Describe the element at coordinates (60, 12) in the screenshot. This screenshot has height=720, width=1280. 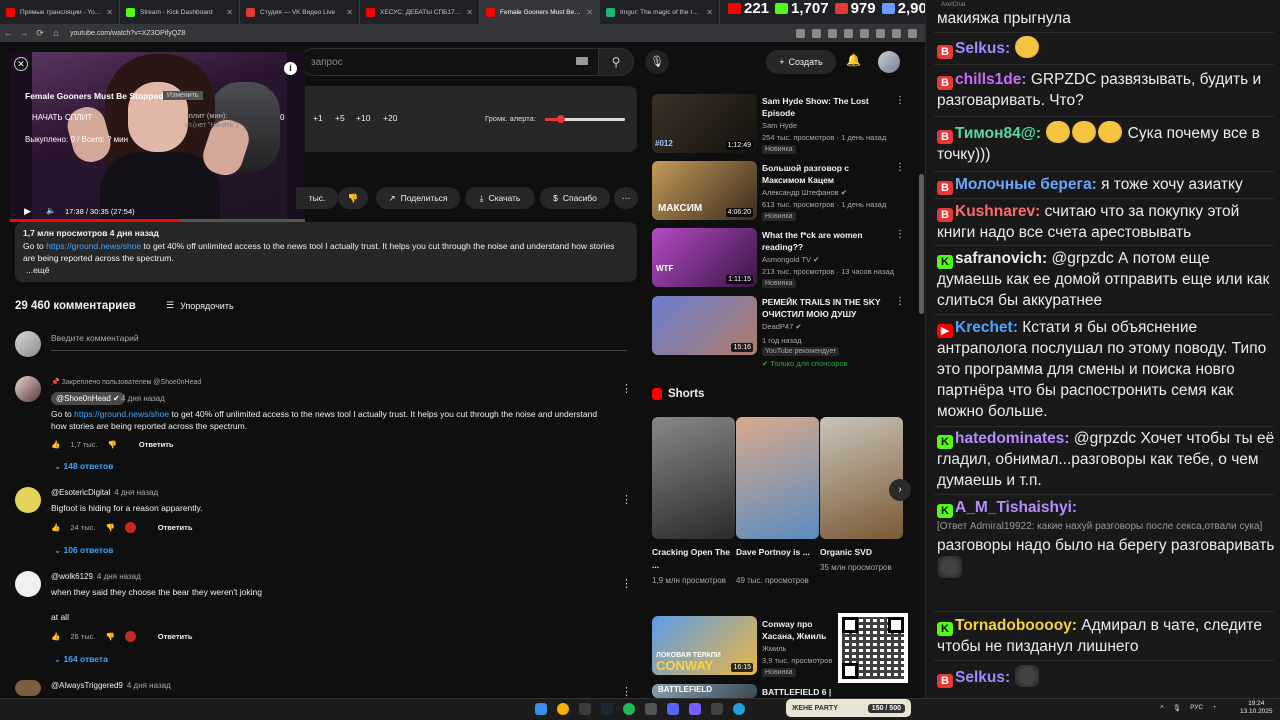
I see `browser-tab: Прямые трансляции - YouTube✕` at that location.